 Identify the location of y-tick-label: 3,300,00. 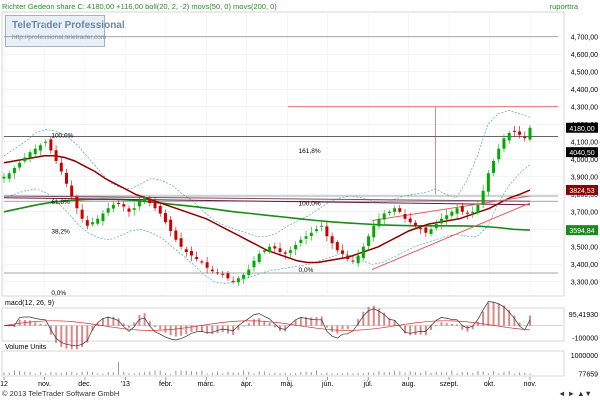
(584, 282).